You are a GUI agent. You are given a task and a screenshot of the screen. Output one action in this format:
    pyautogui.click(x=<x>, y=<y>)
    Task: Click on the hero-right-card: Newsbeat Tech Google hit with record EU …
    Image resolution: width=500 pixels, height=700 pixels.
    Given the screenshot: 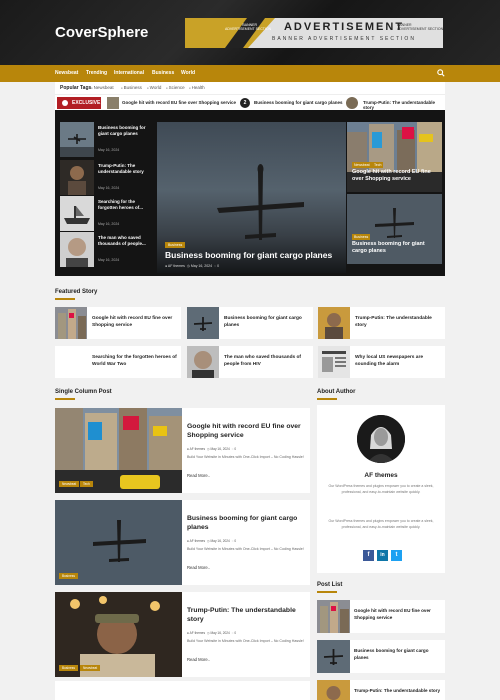 What is the action you would take?
    pyautogui.click(x=394, y=157)
    